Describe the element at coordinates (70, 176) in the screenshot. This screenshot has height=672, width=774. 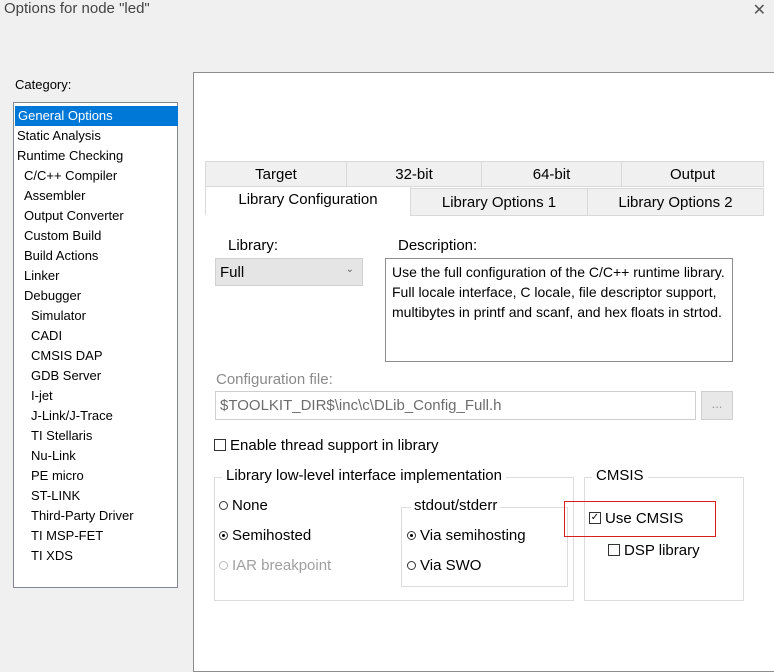
I see `category-item-cpp-compiler: C/C++ Compiler` at that location.